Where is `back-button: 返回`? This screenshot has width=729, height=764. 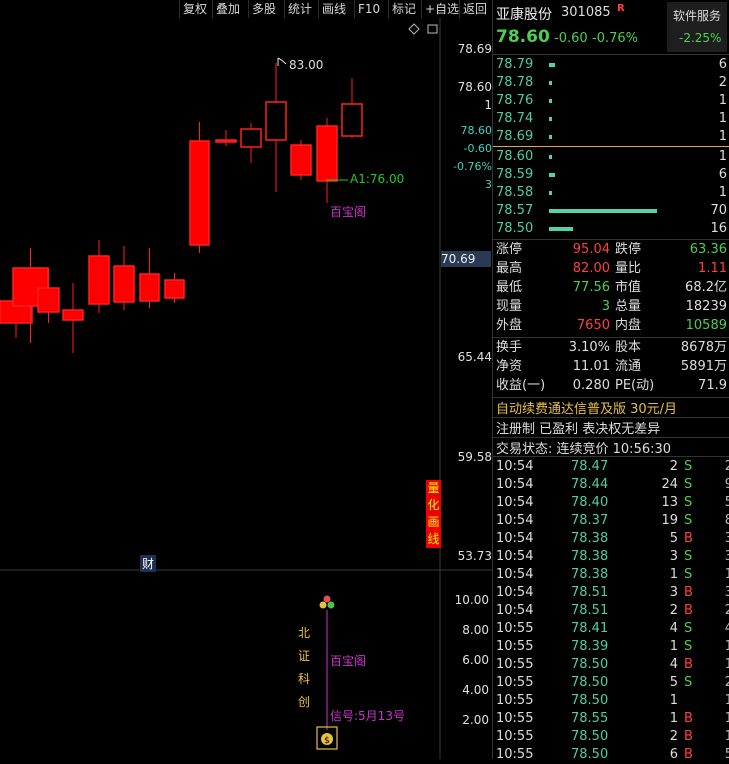
back-button: 返回 is located at coordinates (474, 9).